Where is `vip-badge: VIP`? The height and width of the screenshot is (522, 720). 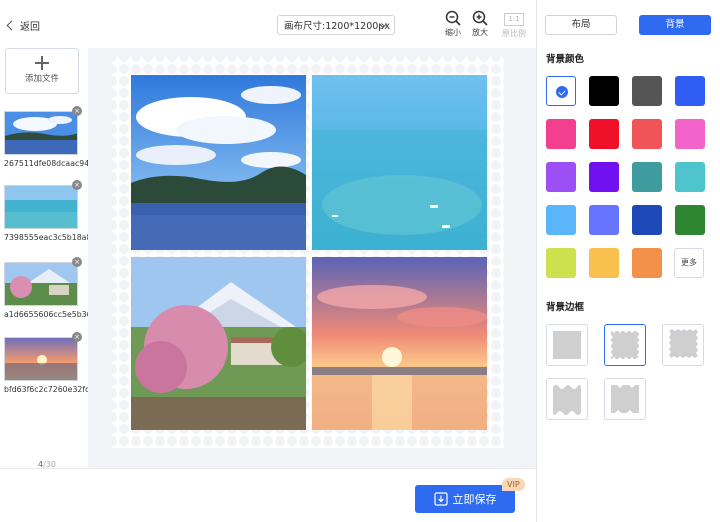 vip-badge: VIP is located at coordinates (513, 484).